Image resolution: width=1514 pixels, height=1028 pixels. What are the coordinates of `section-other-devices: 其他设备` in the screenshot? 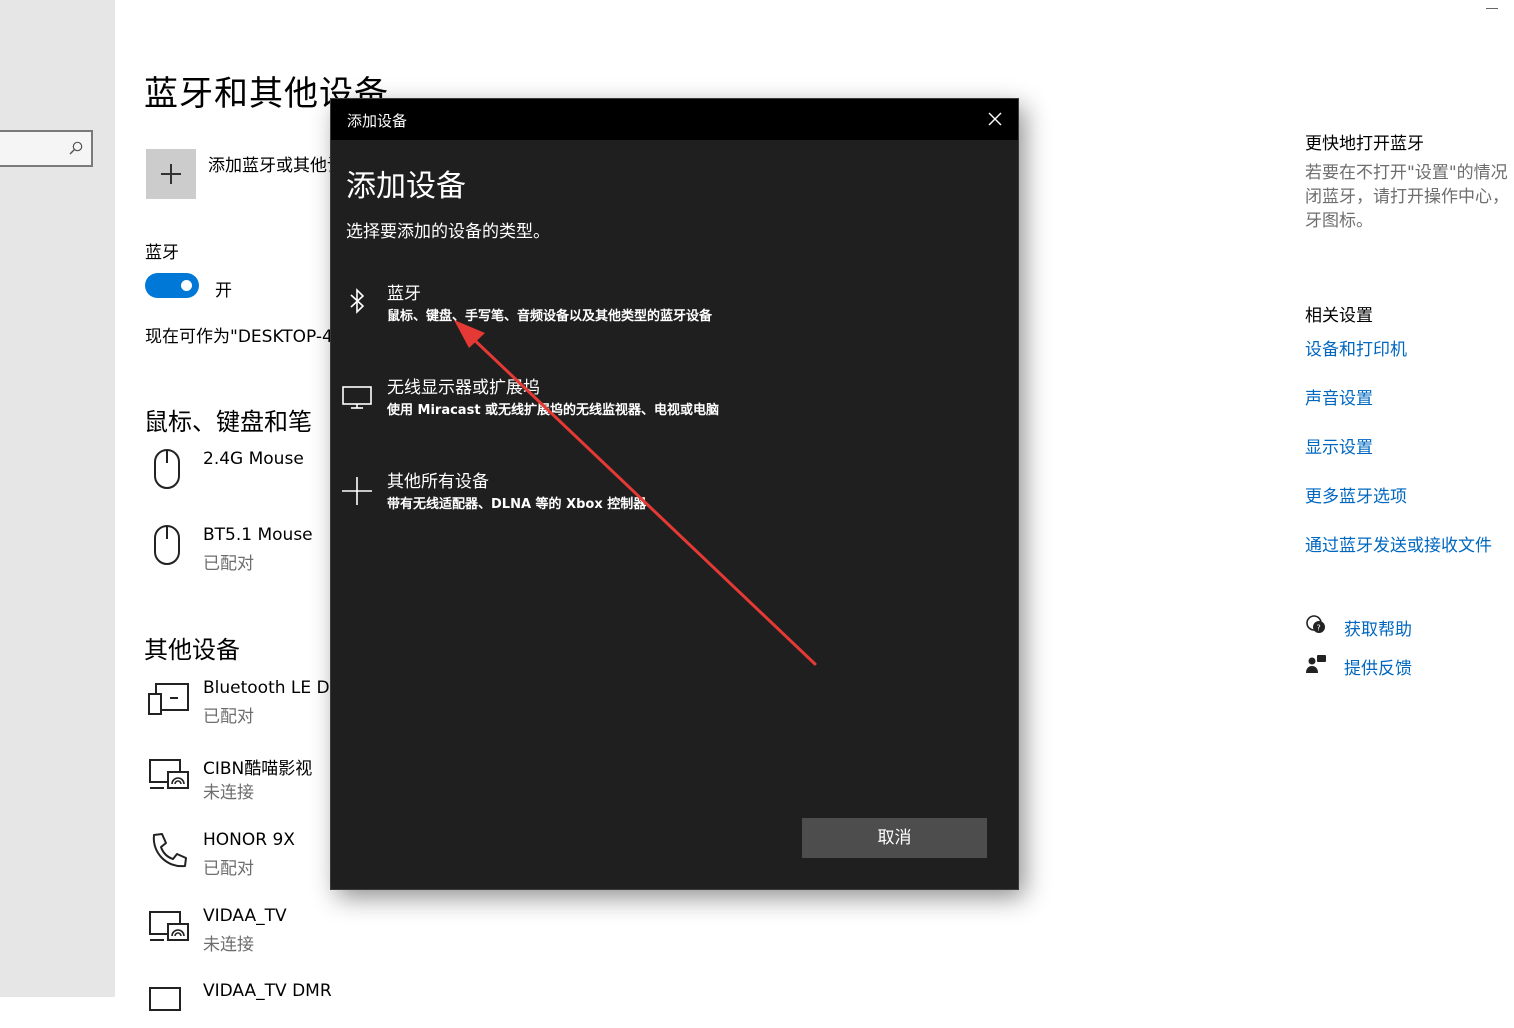 It's located at (192, 650).